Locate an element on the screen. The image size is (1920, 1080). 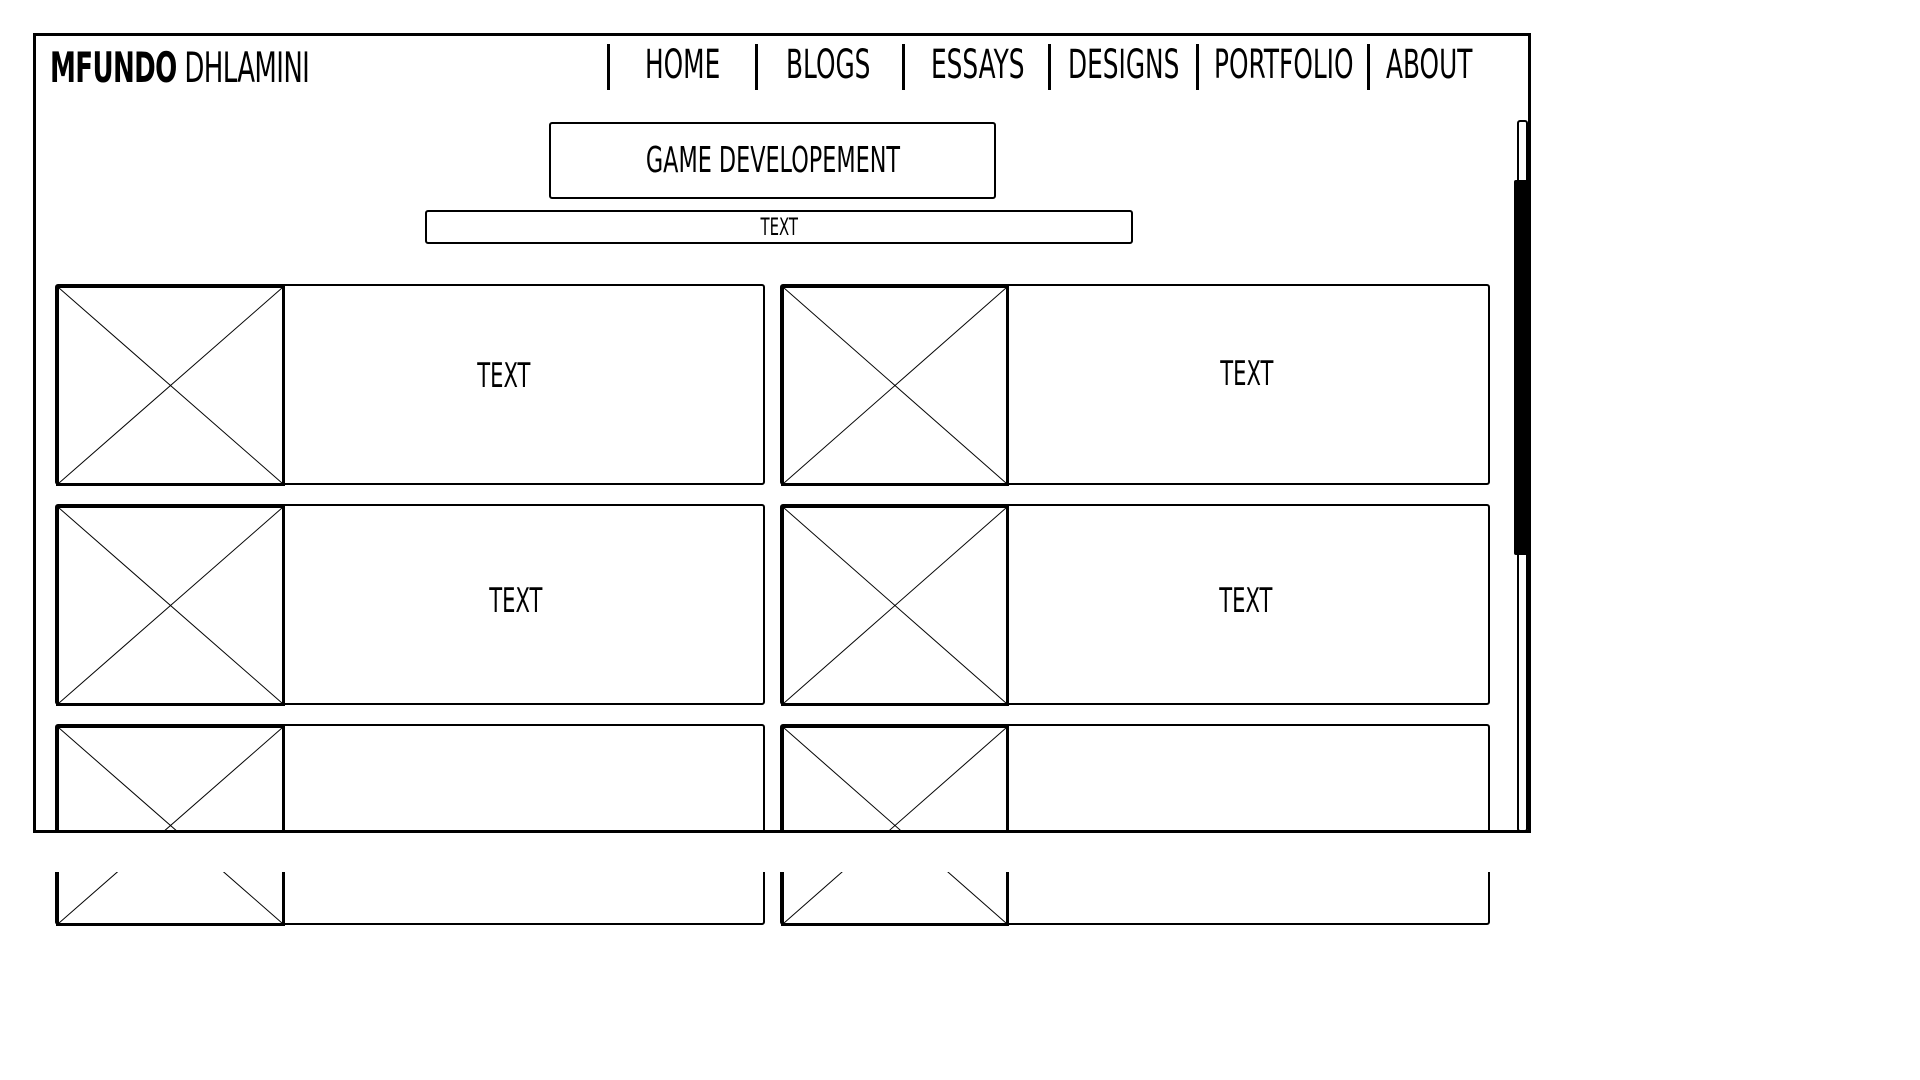
page-bottom-mask is located at coordinates (800, 852).